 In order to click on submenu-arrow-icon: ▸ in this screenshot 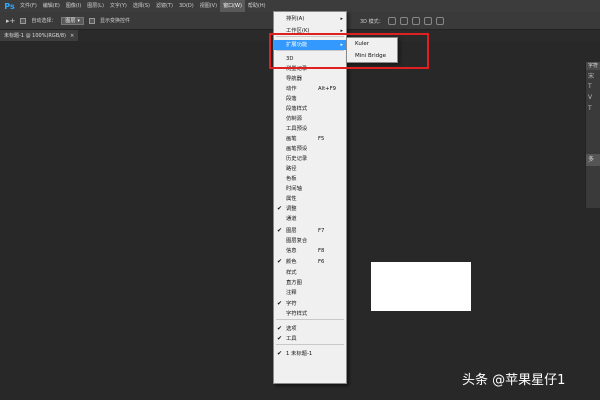, I will do `click(341, 31)`.